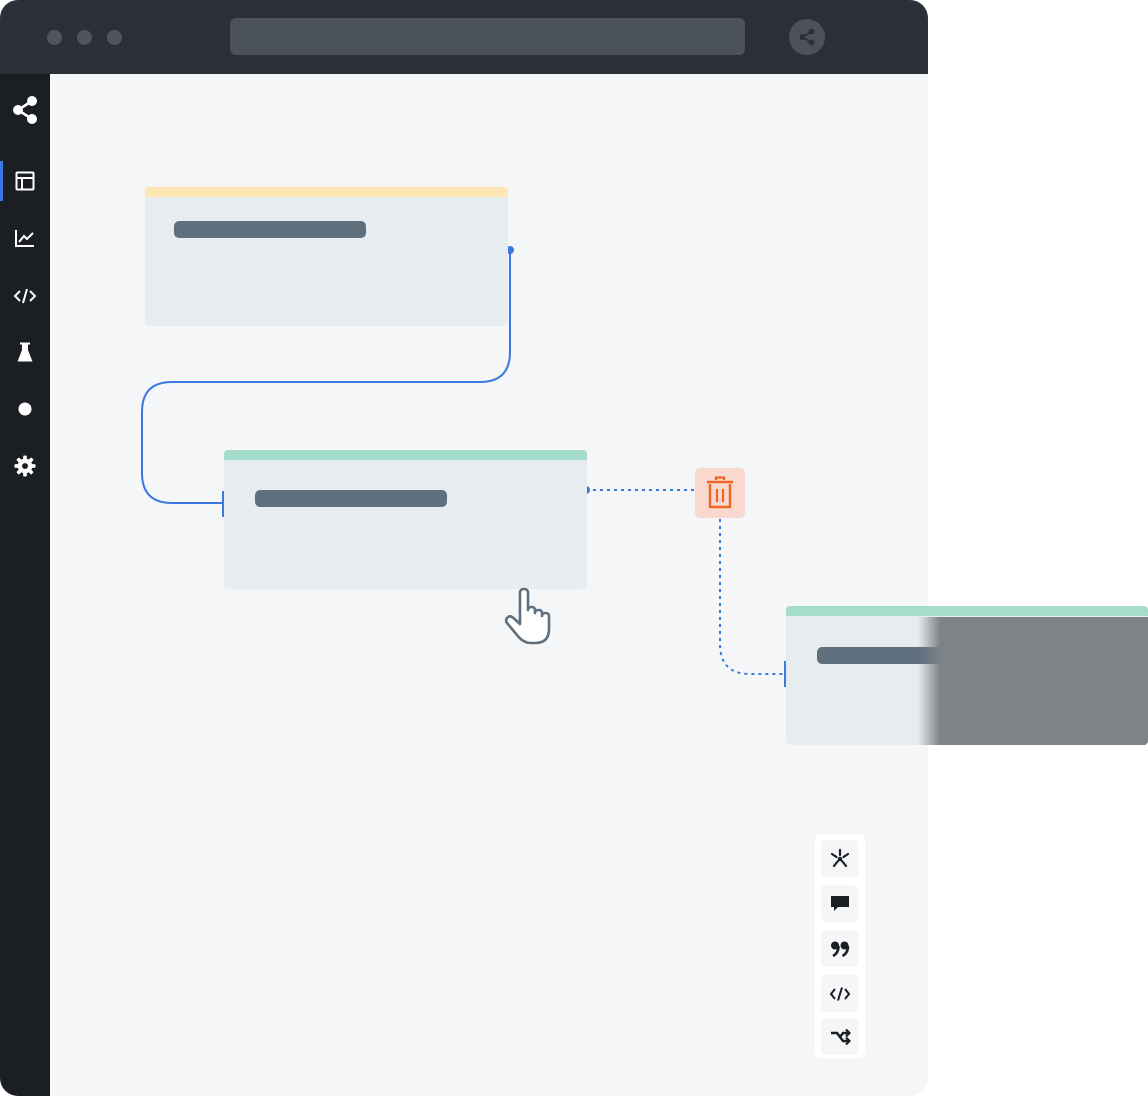 The image size is (1148, 1096). I want to click on trash-icon, so click(720, 493).